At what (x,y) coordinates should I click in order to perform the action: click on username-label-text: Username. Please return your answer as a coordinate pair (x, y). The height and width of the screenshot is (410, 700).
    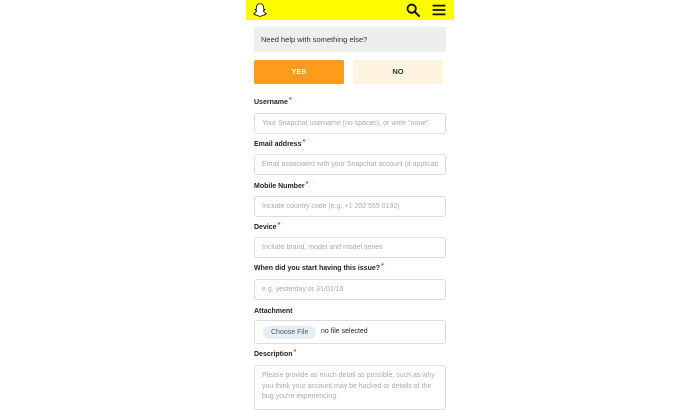
    Looking at the image, I should click on (271, 102).